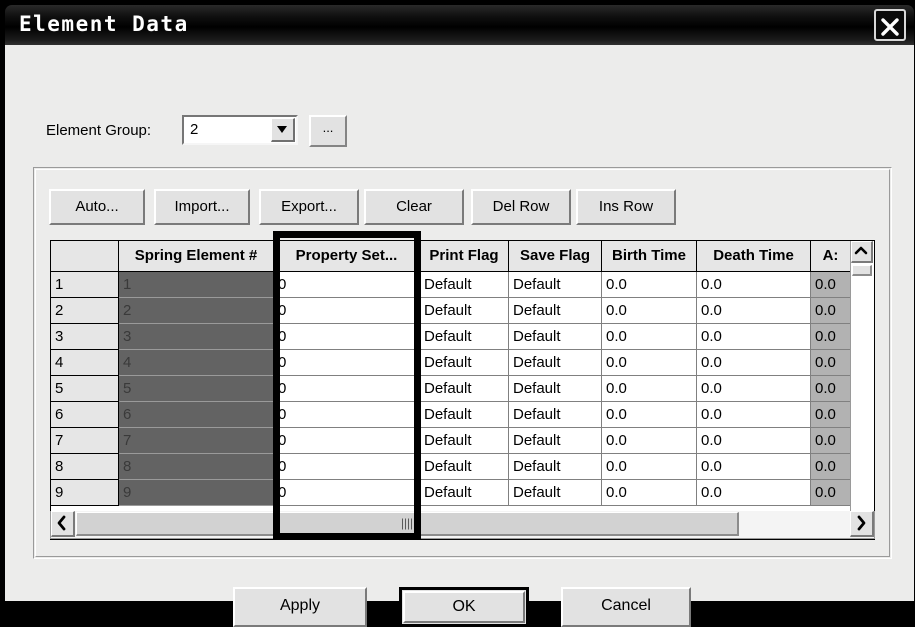  Describe the element at coordinates (521, 207) in the screenshot. I see `del-row-button: Del Row` at that location.